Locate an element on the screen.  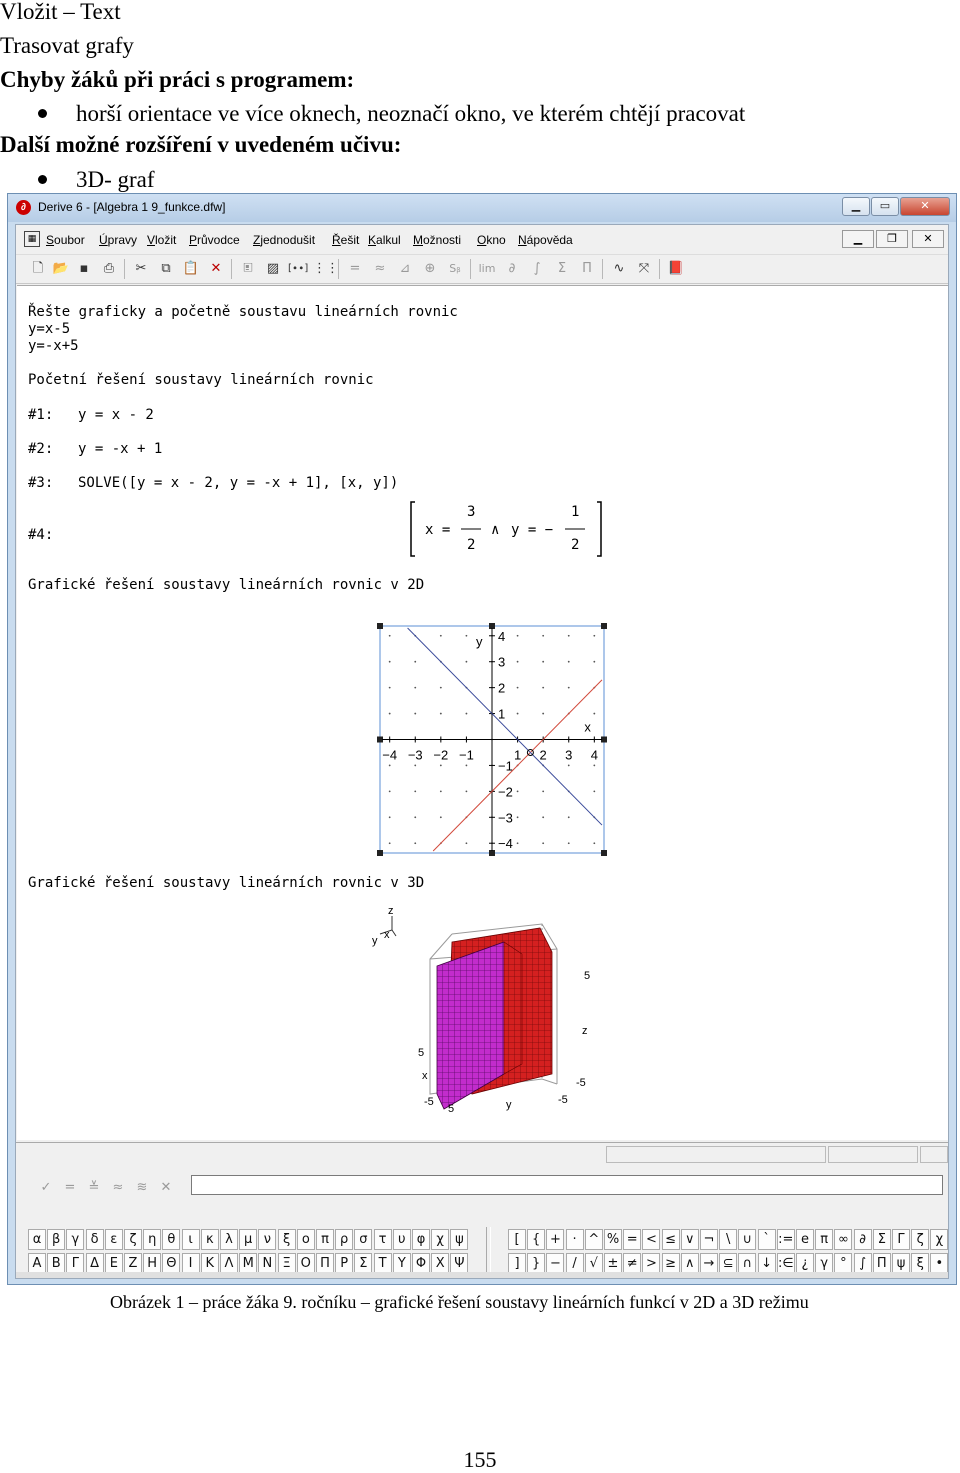
symbol-button: τ is located at coordinates (382, 1239).